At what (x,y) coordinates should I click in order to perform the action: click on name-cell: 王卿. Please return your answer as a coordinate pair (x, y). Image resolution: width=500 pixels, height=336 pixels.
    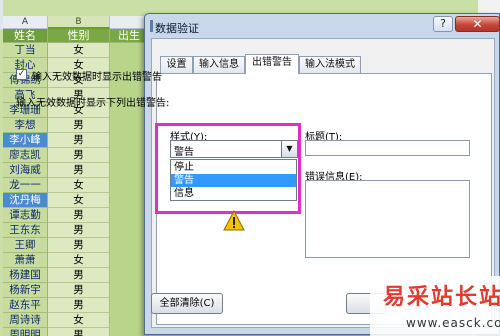
    Looking at the image, I should click on (25, 245).